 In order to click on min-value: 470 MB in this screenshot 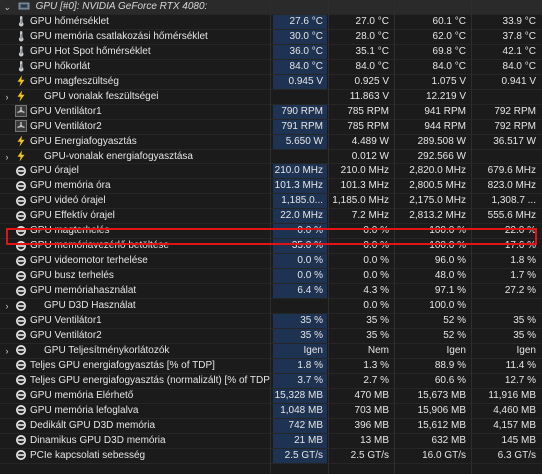, I will do `click(371, 395)`.